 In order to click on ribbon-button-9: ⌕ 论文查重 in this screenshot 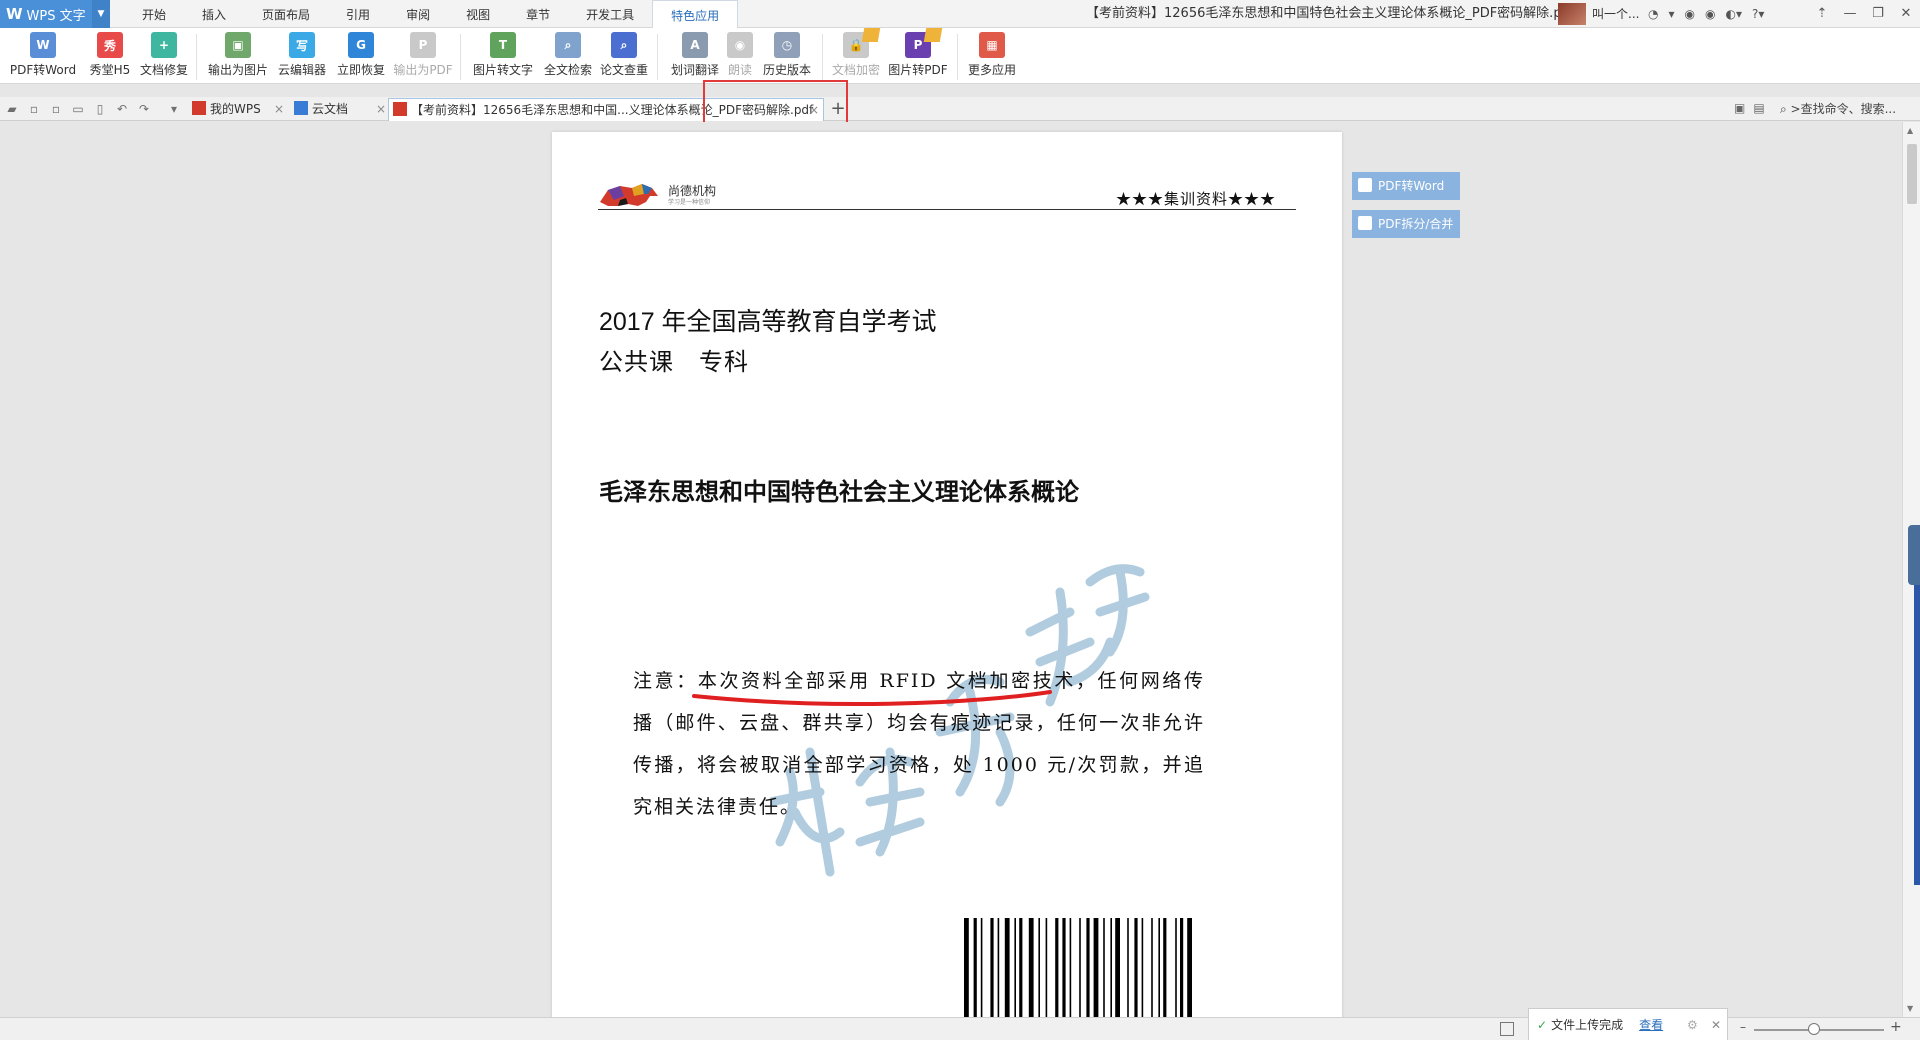, I will do `click(624, 57)`.